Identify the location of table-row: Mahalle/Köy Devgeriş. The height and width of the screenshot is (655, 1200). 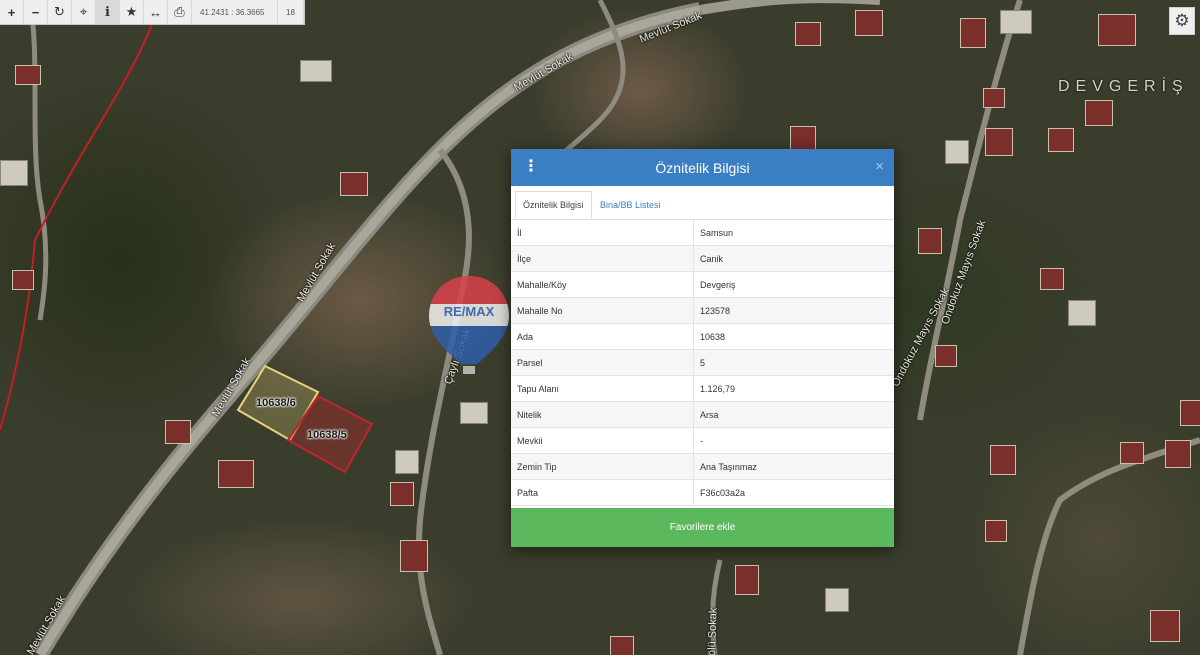
(702, 284).